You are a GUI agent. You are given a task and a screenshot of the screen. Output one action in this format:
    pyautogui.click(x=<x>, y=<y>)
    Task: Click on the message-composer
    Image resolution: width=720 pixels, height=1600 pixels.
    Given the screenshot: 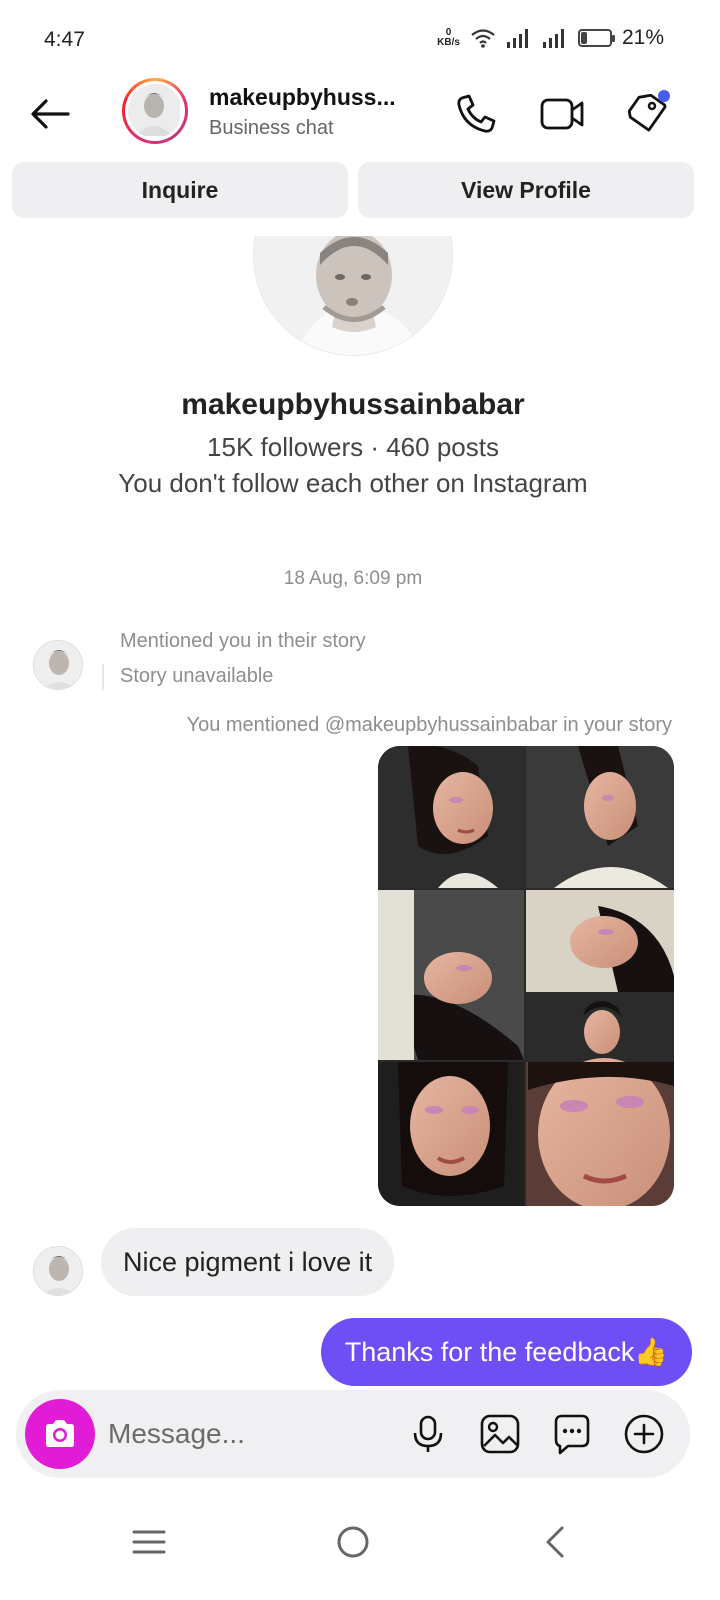 What is the action you would take?
    pyautogui.click(x=353, y=1434)
    